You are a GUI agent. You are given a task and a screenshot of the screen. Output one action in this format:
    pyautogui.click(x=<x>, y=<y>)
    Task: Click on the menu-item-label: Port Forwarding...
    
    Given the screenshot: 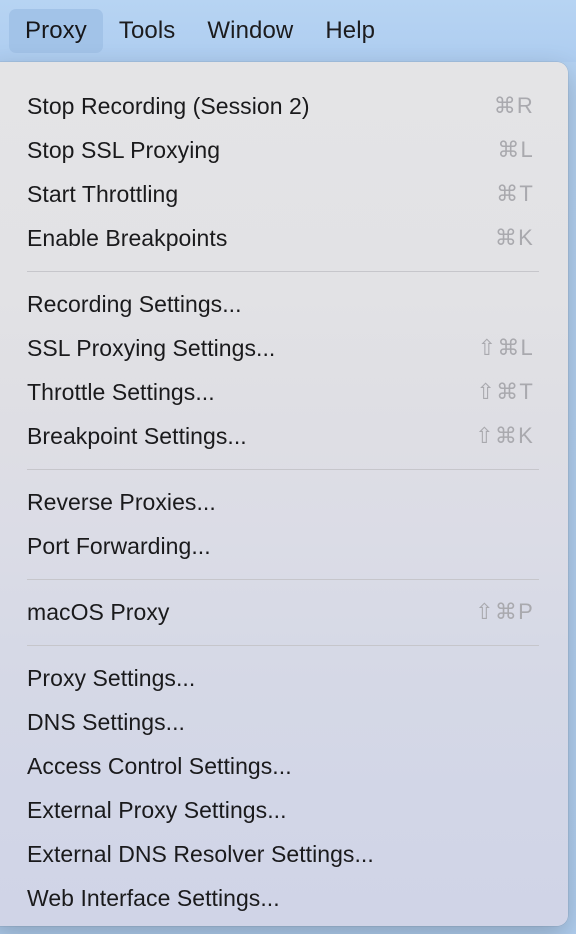 What is the action you would take?
    pyautogui.click(x=119, y=545)
    